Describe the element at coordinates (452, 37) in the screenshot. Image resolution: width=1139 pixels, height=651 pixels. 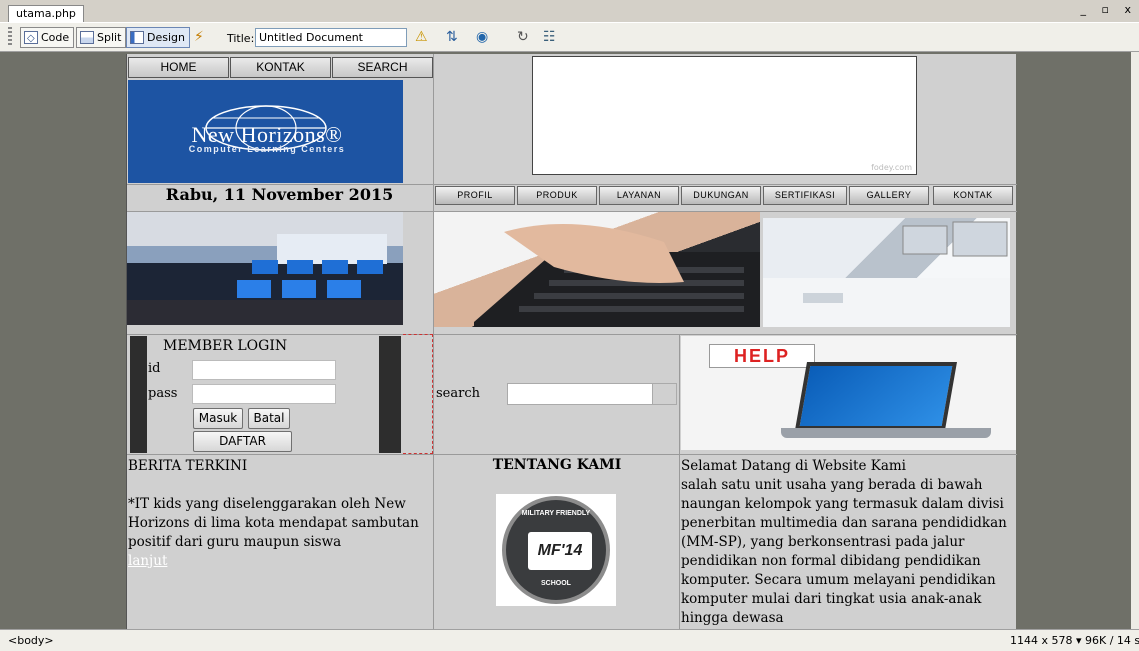
I see `file-management-icon: ⇅` at that location.